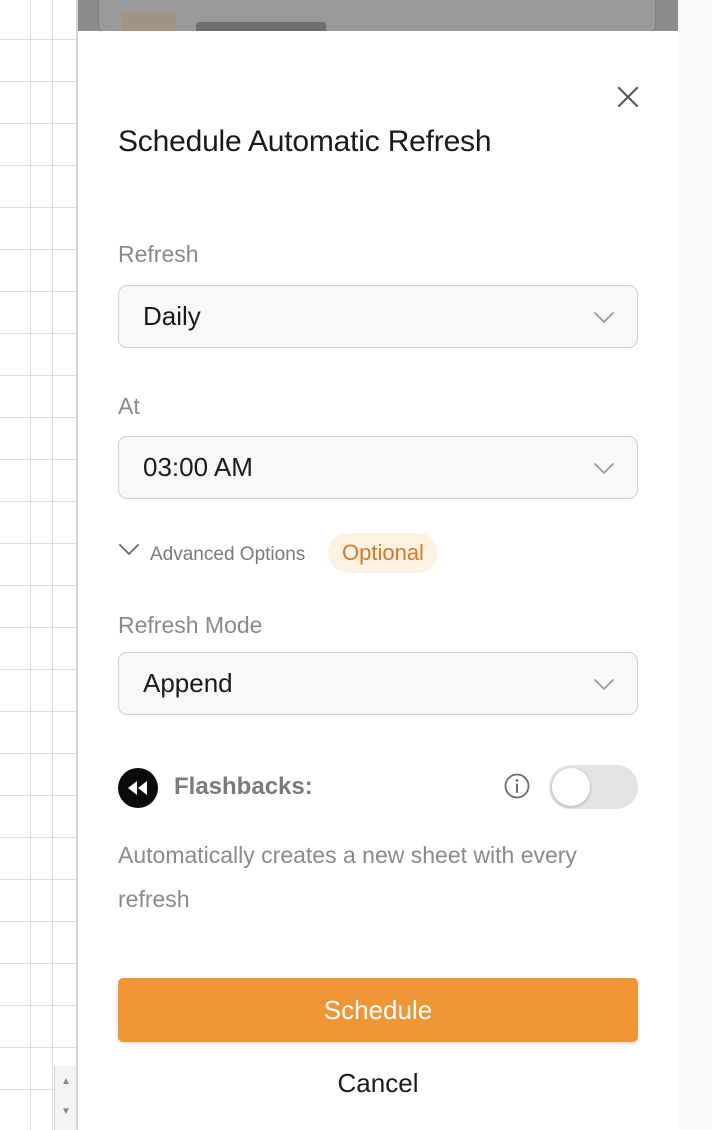 The width and height of the screenshot is (712, 1130). I want to click on refresh-frequency-value: Daily, so click(172, 316).